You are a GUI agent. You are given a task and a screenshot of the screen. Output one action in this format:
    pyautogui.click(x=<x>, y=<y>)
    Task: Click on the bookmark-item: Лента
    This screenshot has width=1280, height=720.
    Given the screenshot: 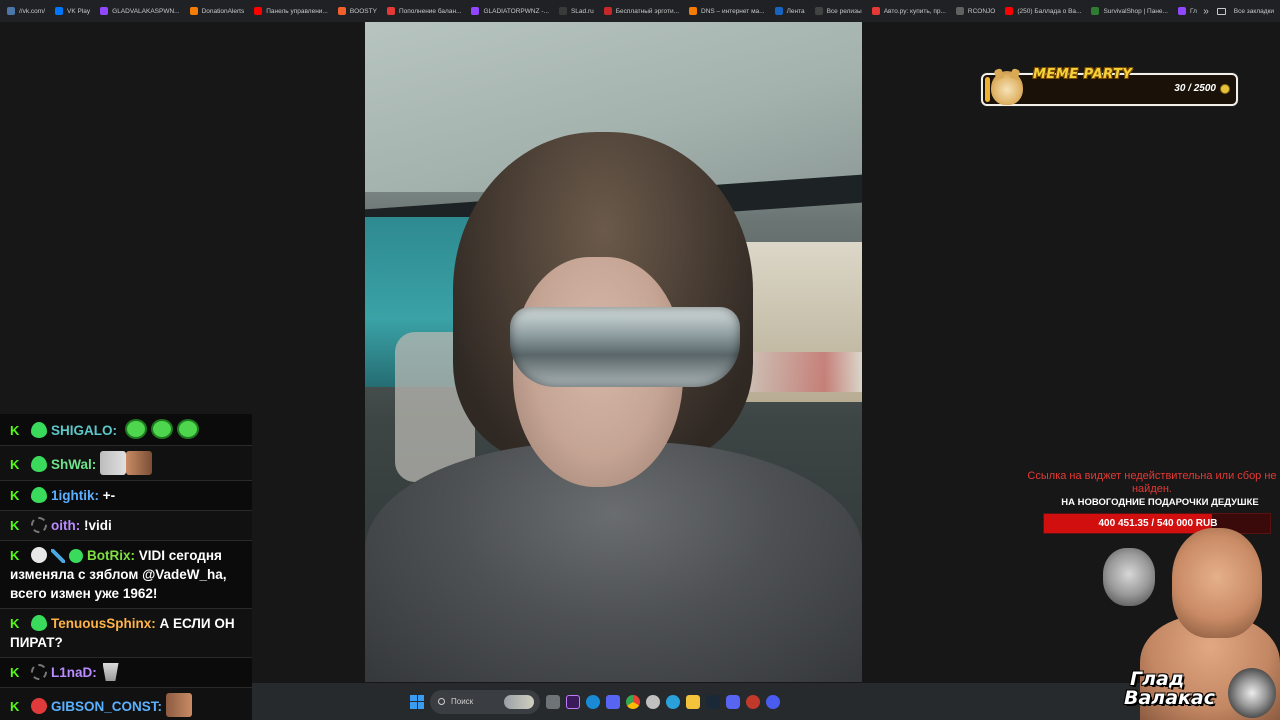 What is the action you would take?
    pyautogui.click(x=790, y=11)
    